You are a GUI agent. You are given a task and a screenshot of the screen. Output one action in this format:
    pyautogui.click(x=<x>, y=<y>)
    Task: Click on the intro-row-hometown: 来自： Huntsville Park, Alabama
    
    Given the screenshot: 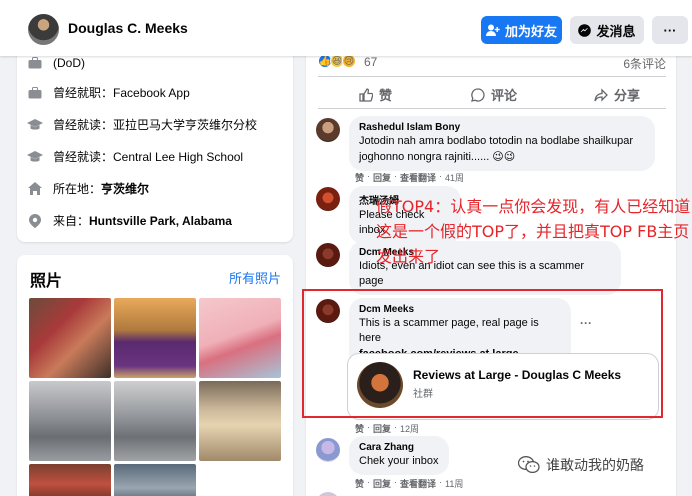 What is the action you would take?
    pyautogui.click(x=129, y=220)
    